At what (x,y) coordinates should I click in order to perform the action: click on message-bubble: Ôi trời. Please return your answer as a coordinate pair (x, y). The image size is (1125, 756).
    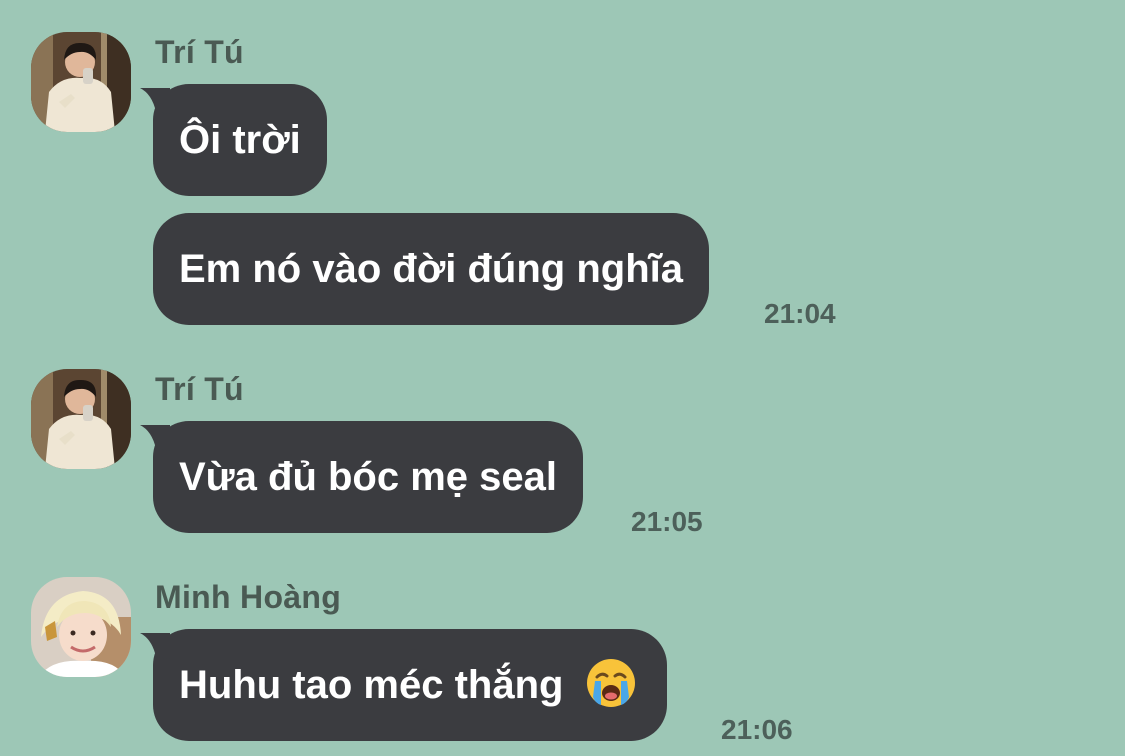
    Looking at the image, I should click on (233, 140).